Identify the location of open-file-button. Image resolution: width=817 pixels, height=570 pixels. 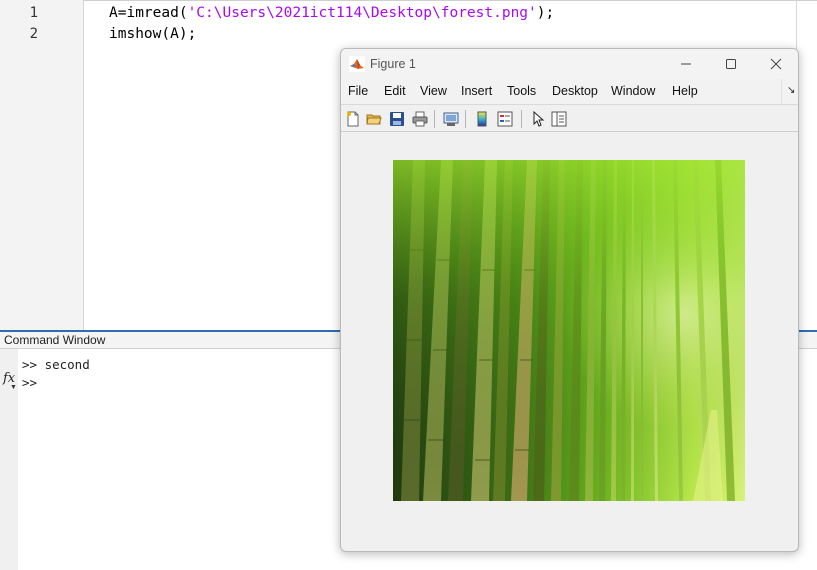
(374, 119).